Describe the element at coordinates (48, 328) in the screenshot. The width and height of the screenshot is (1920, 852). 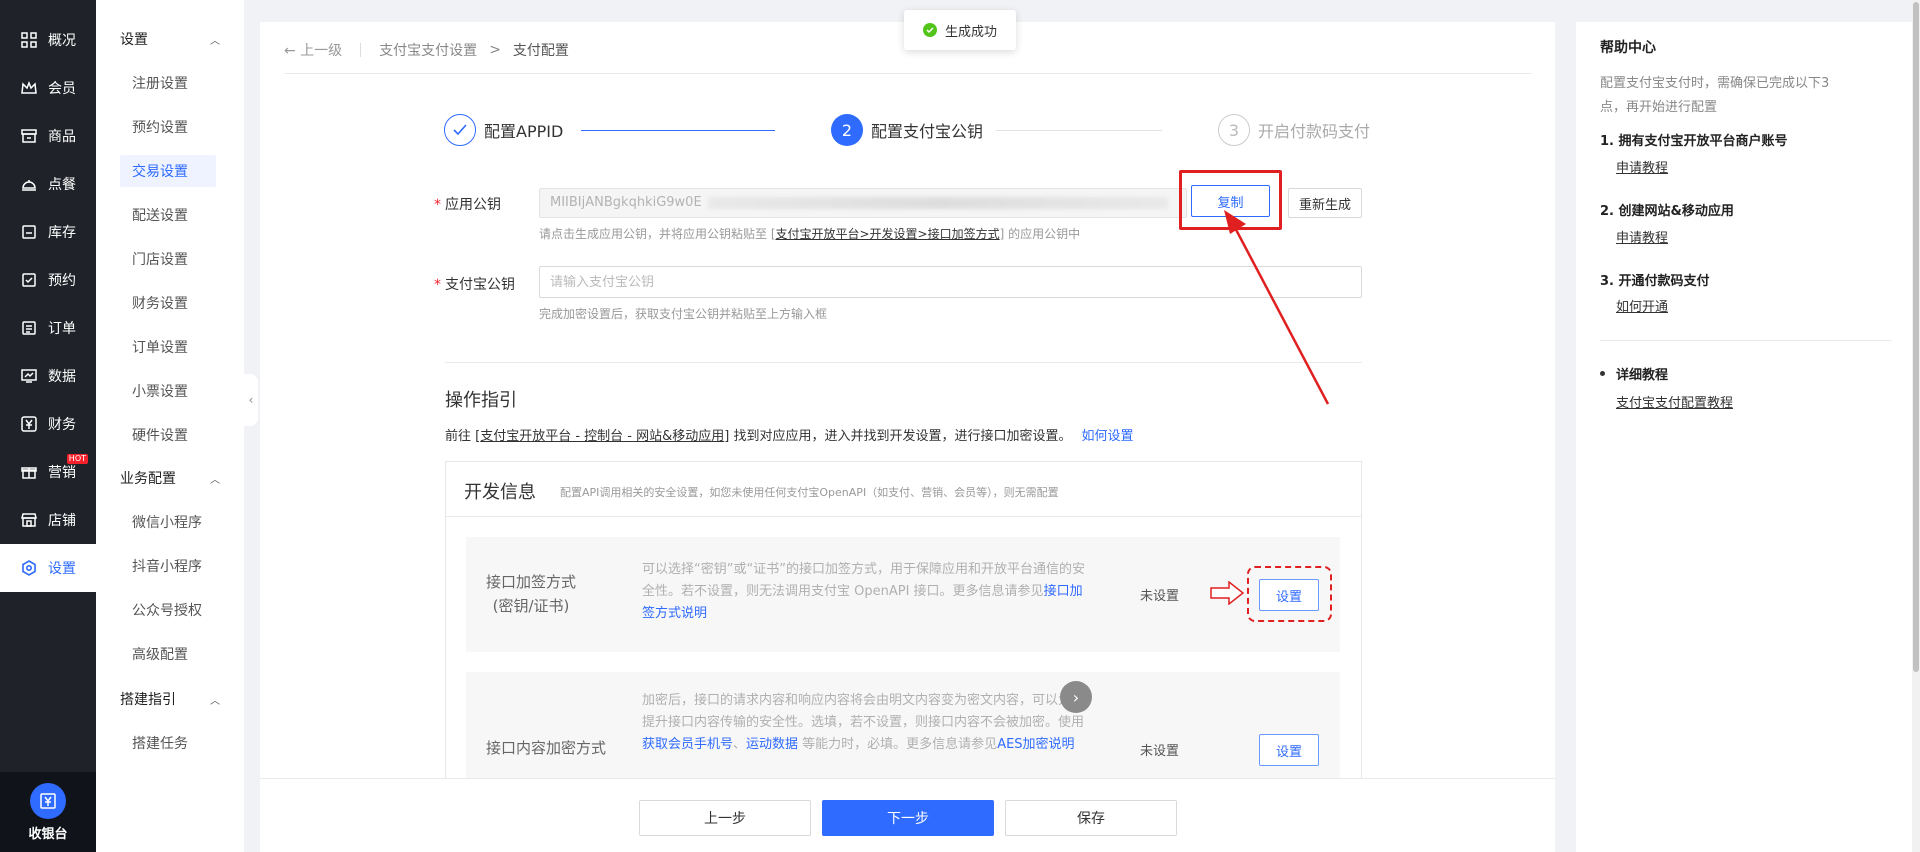
I see `nav-item-orders: 订单` at that location.